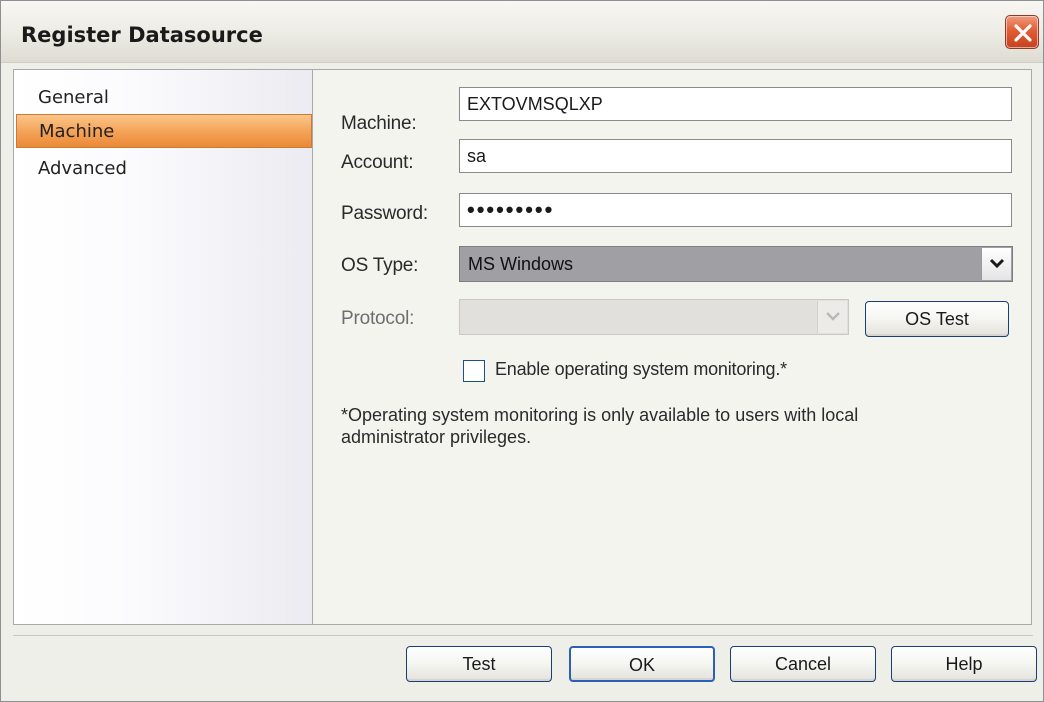 The image size is (1044, 702). I want to click on close-button, so click(1022, 32).